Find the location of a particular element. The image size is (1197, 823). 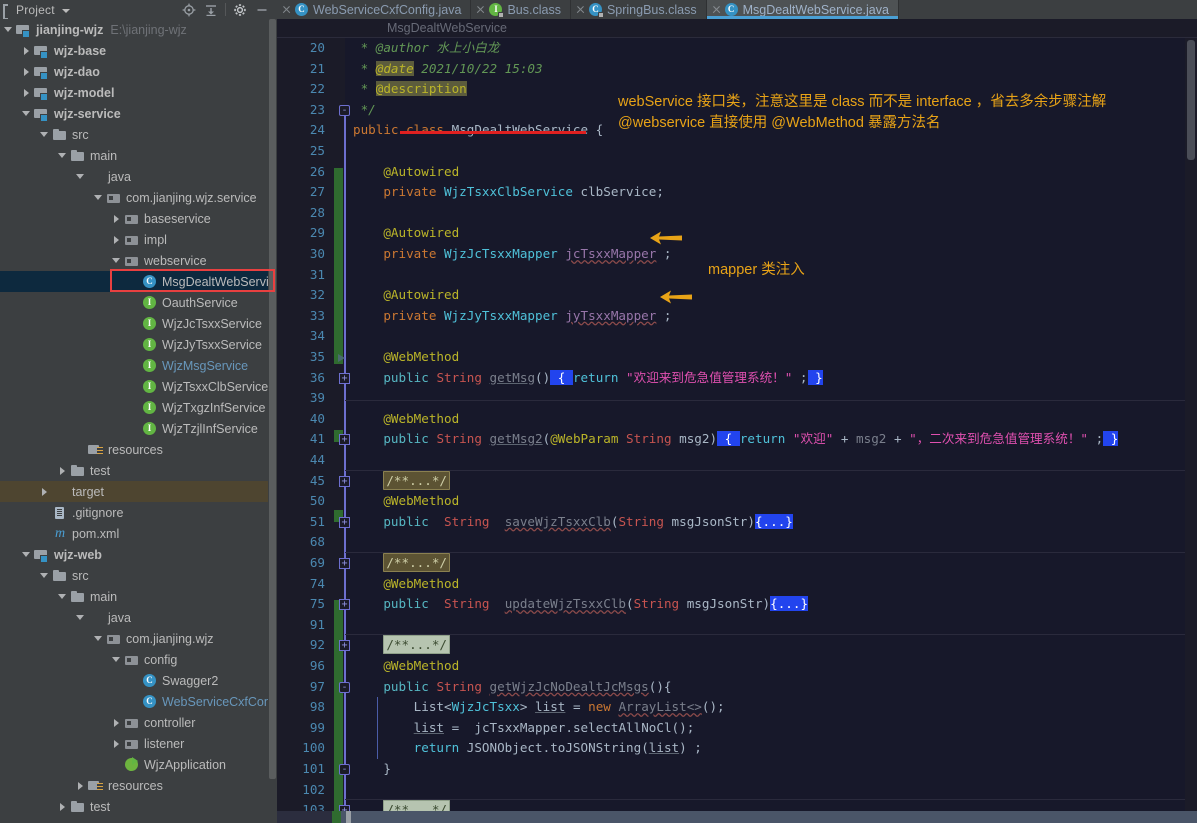

code-line: return JSONObject.toJSONString(list) ; is located at coordinates (527, 748).